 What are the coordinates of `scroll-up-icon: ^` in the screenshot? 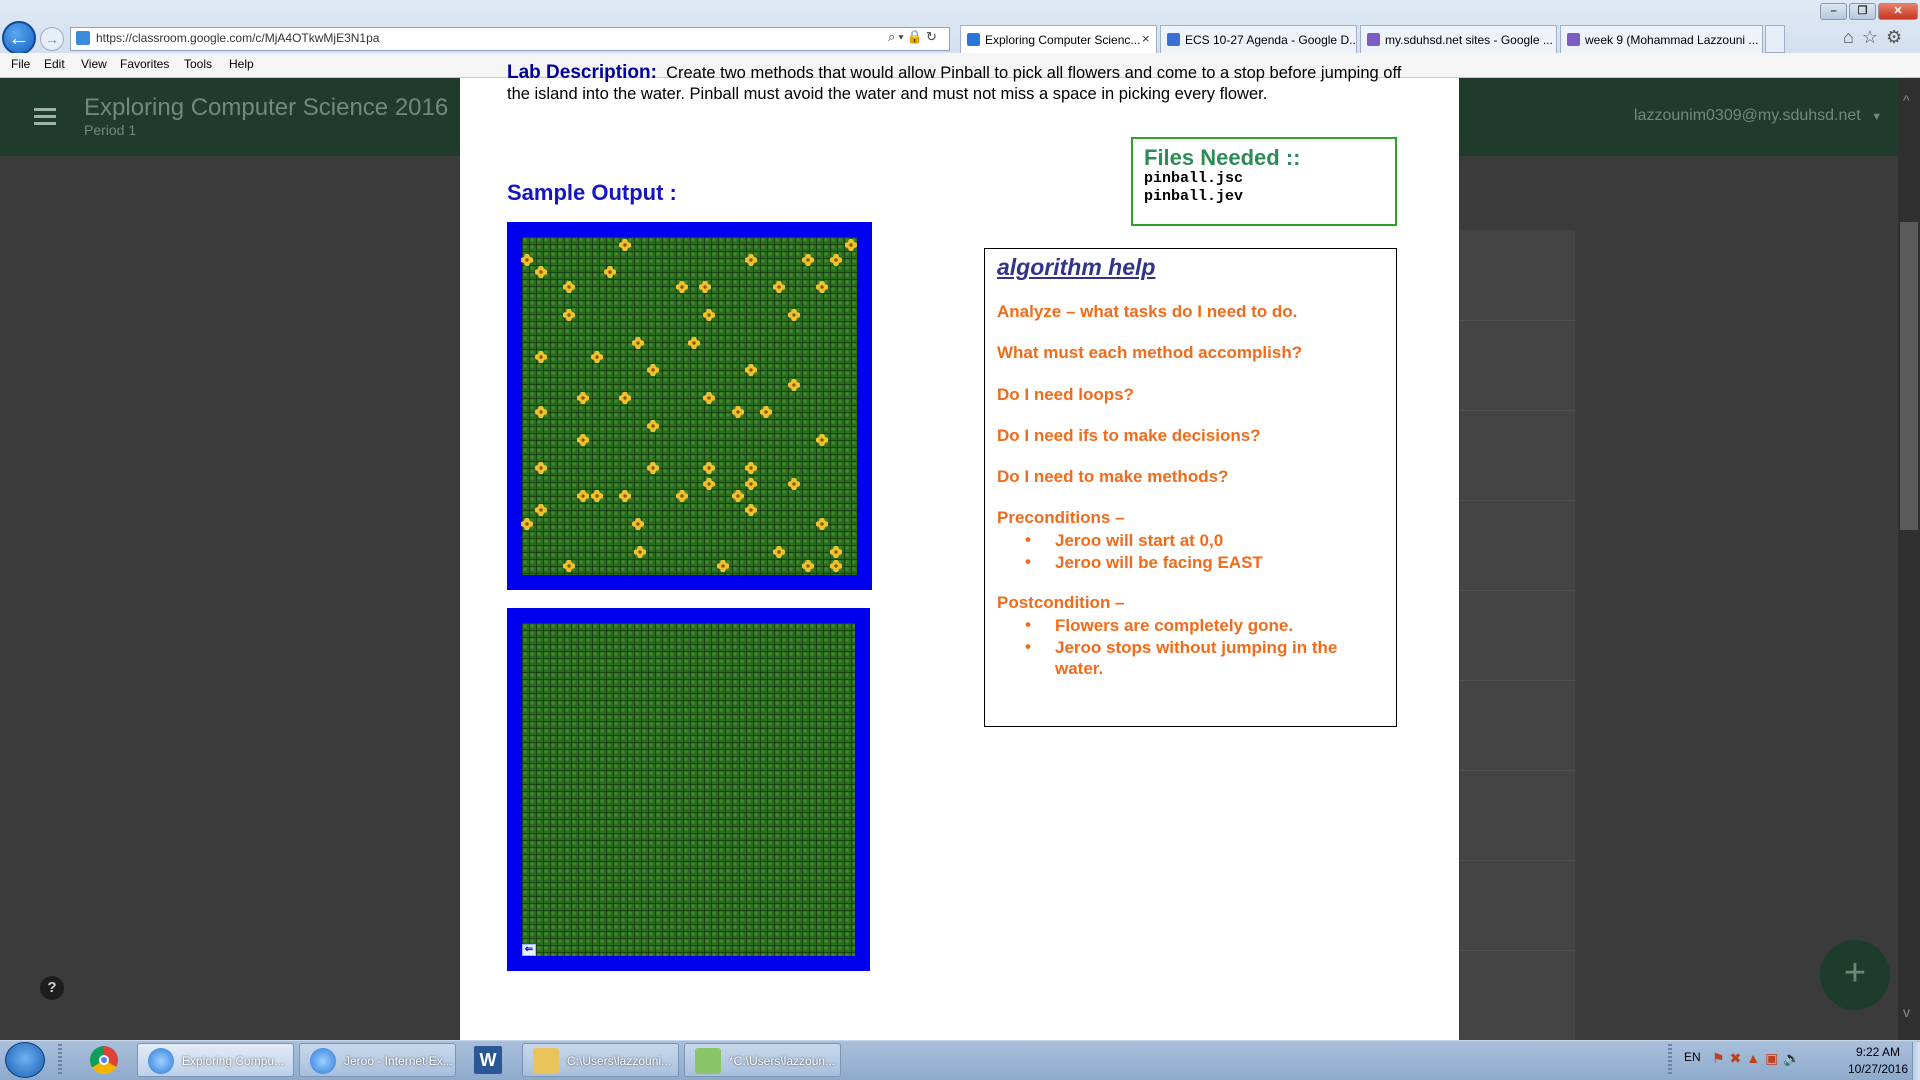 It's located at (1906, 100).